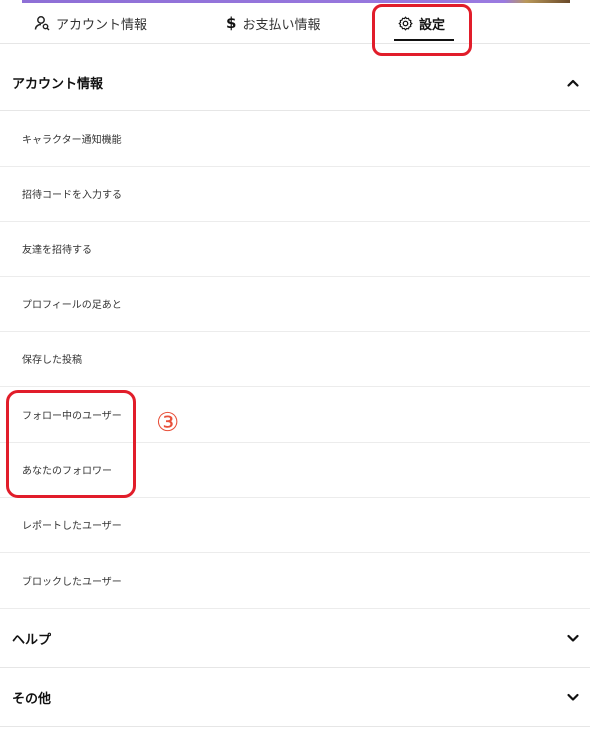 Image resolution: width=602 pixels, height=742 pixels. I want to click on user-search-icon, so click(42, 23).